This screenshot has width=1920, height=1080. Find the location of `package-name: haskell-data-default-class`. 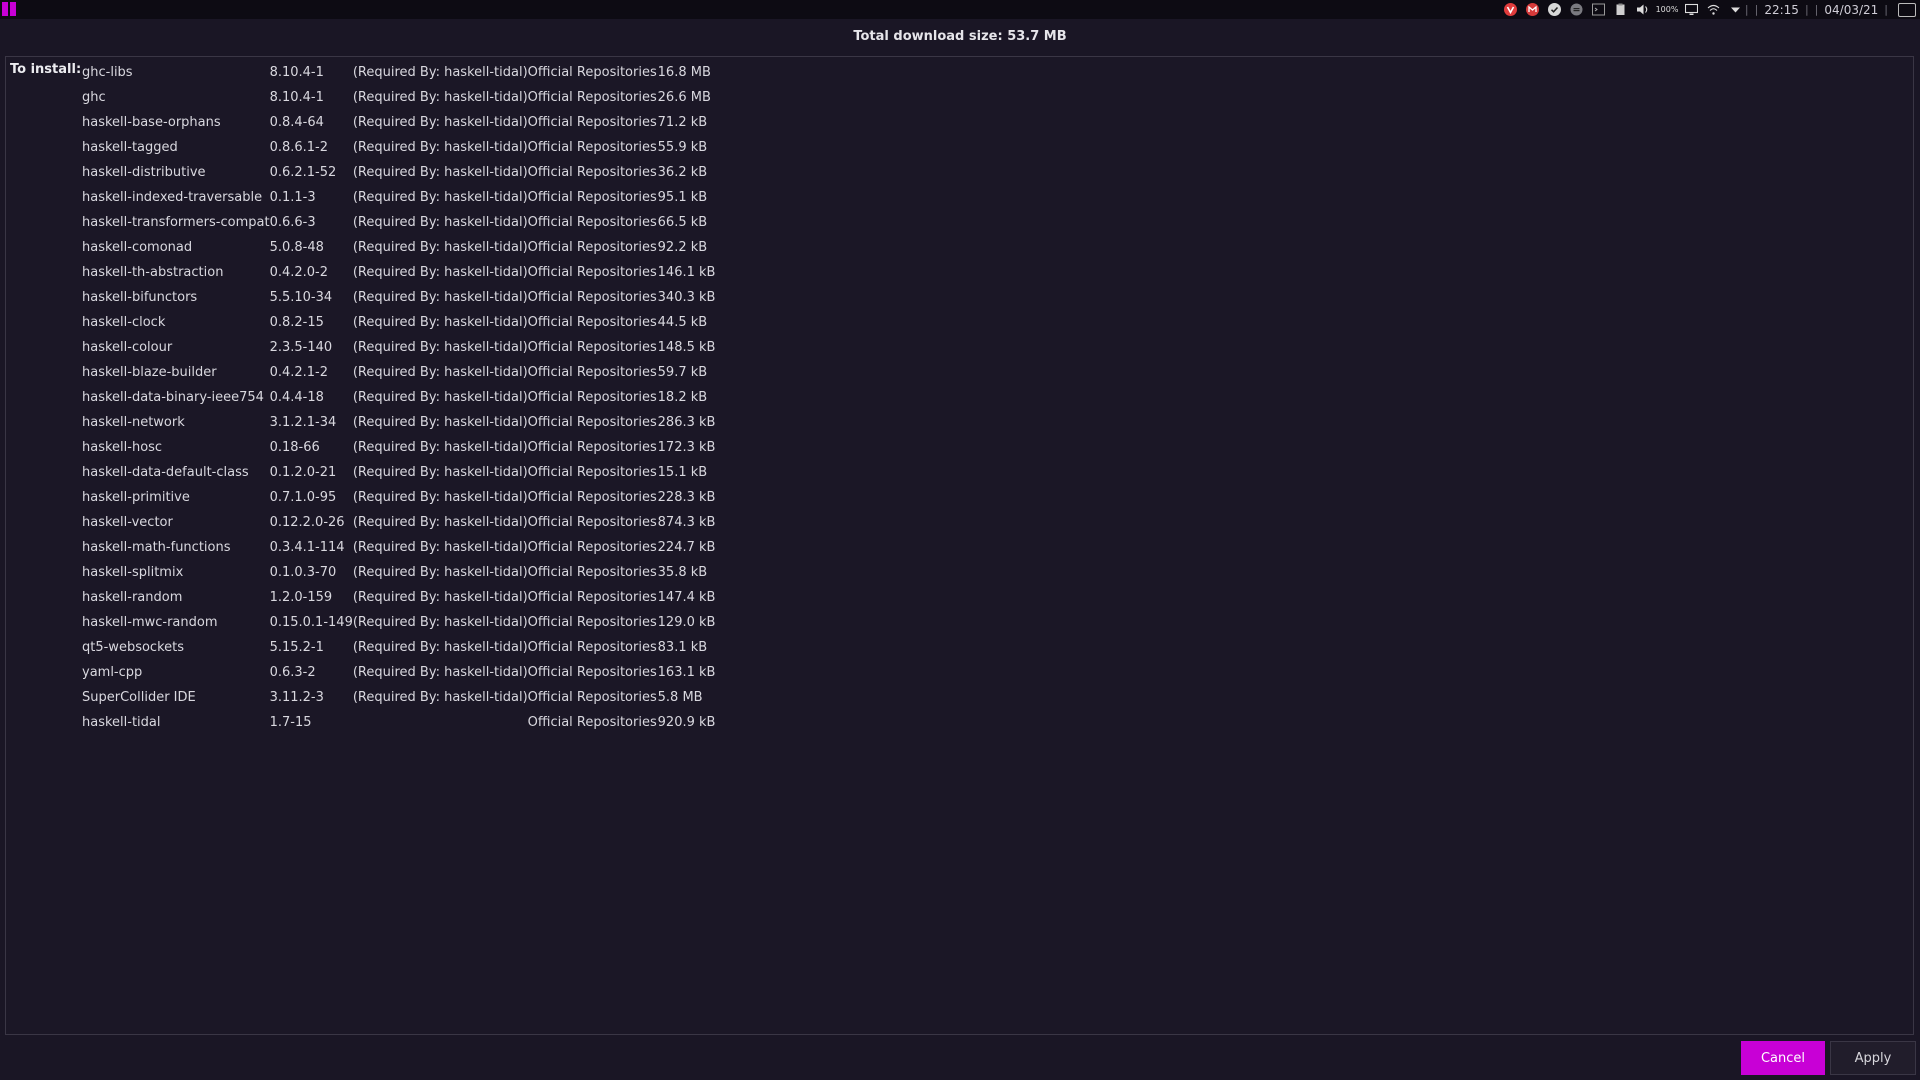

package-name: haskell-data-default-class is located at coordinates (165, 472).